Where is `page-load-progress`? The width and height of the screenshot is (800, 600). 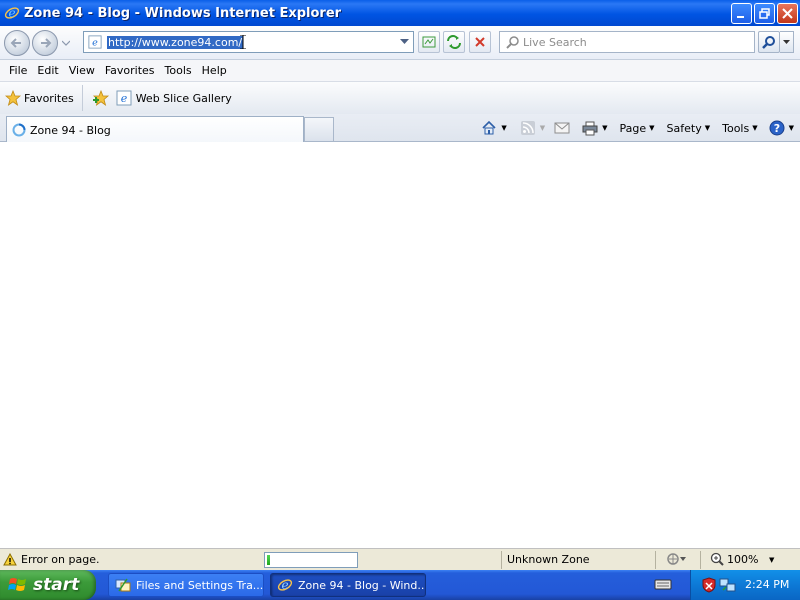
page-load-progress is located at coordinates (311, 560).